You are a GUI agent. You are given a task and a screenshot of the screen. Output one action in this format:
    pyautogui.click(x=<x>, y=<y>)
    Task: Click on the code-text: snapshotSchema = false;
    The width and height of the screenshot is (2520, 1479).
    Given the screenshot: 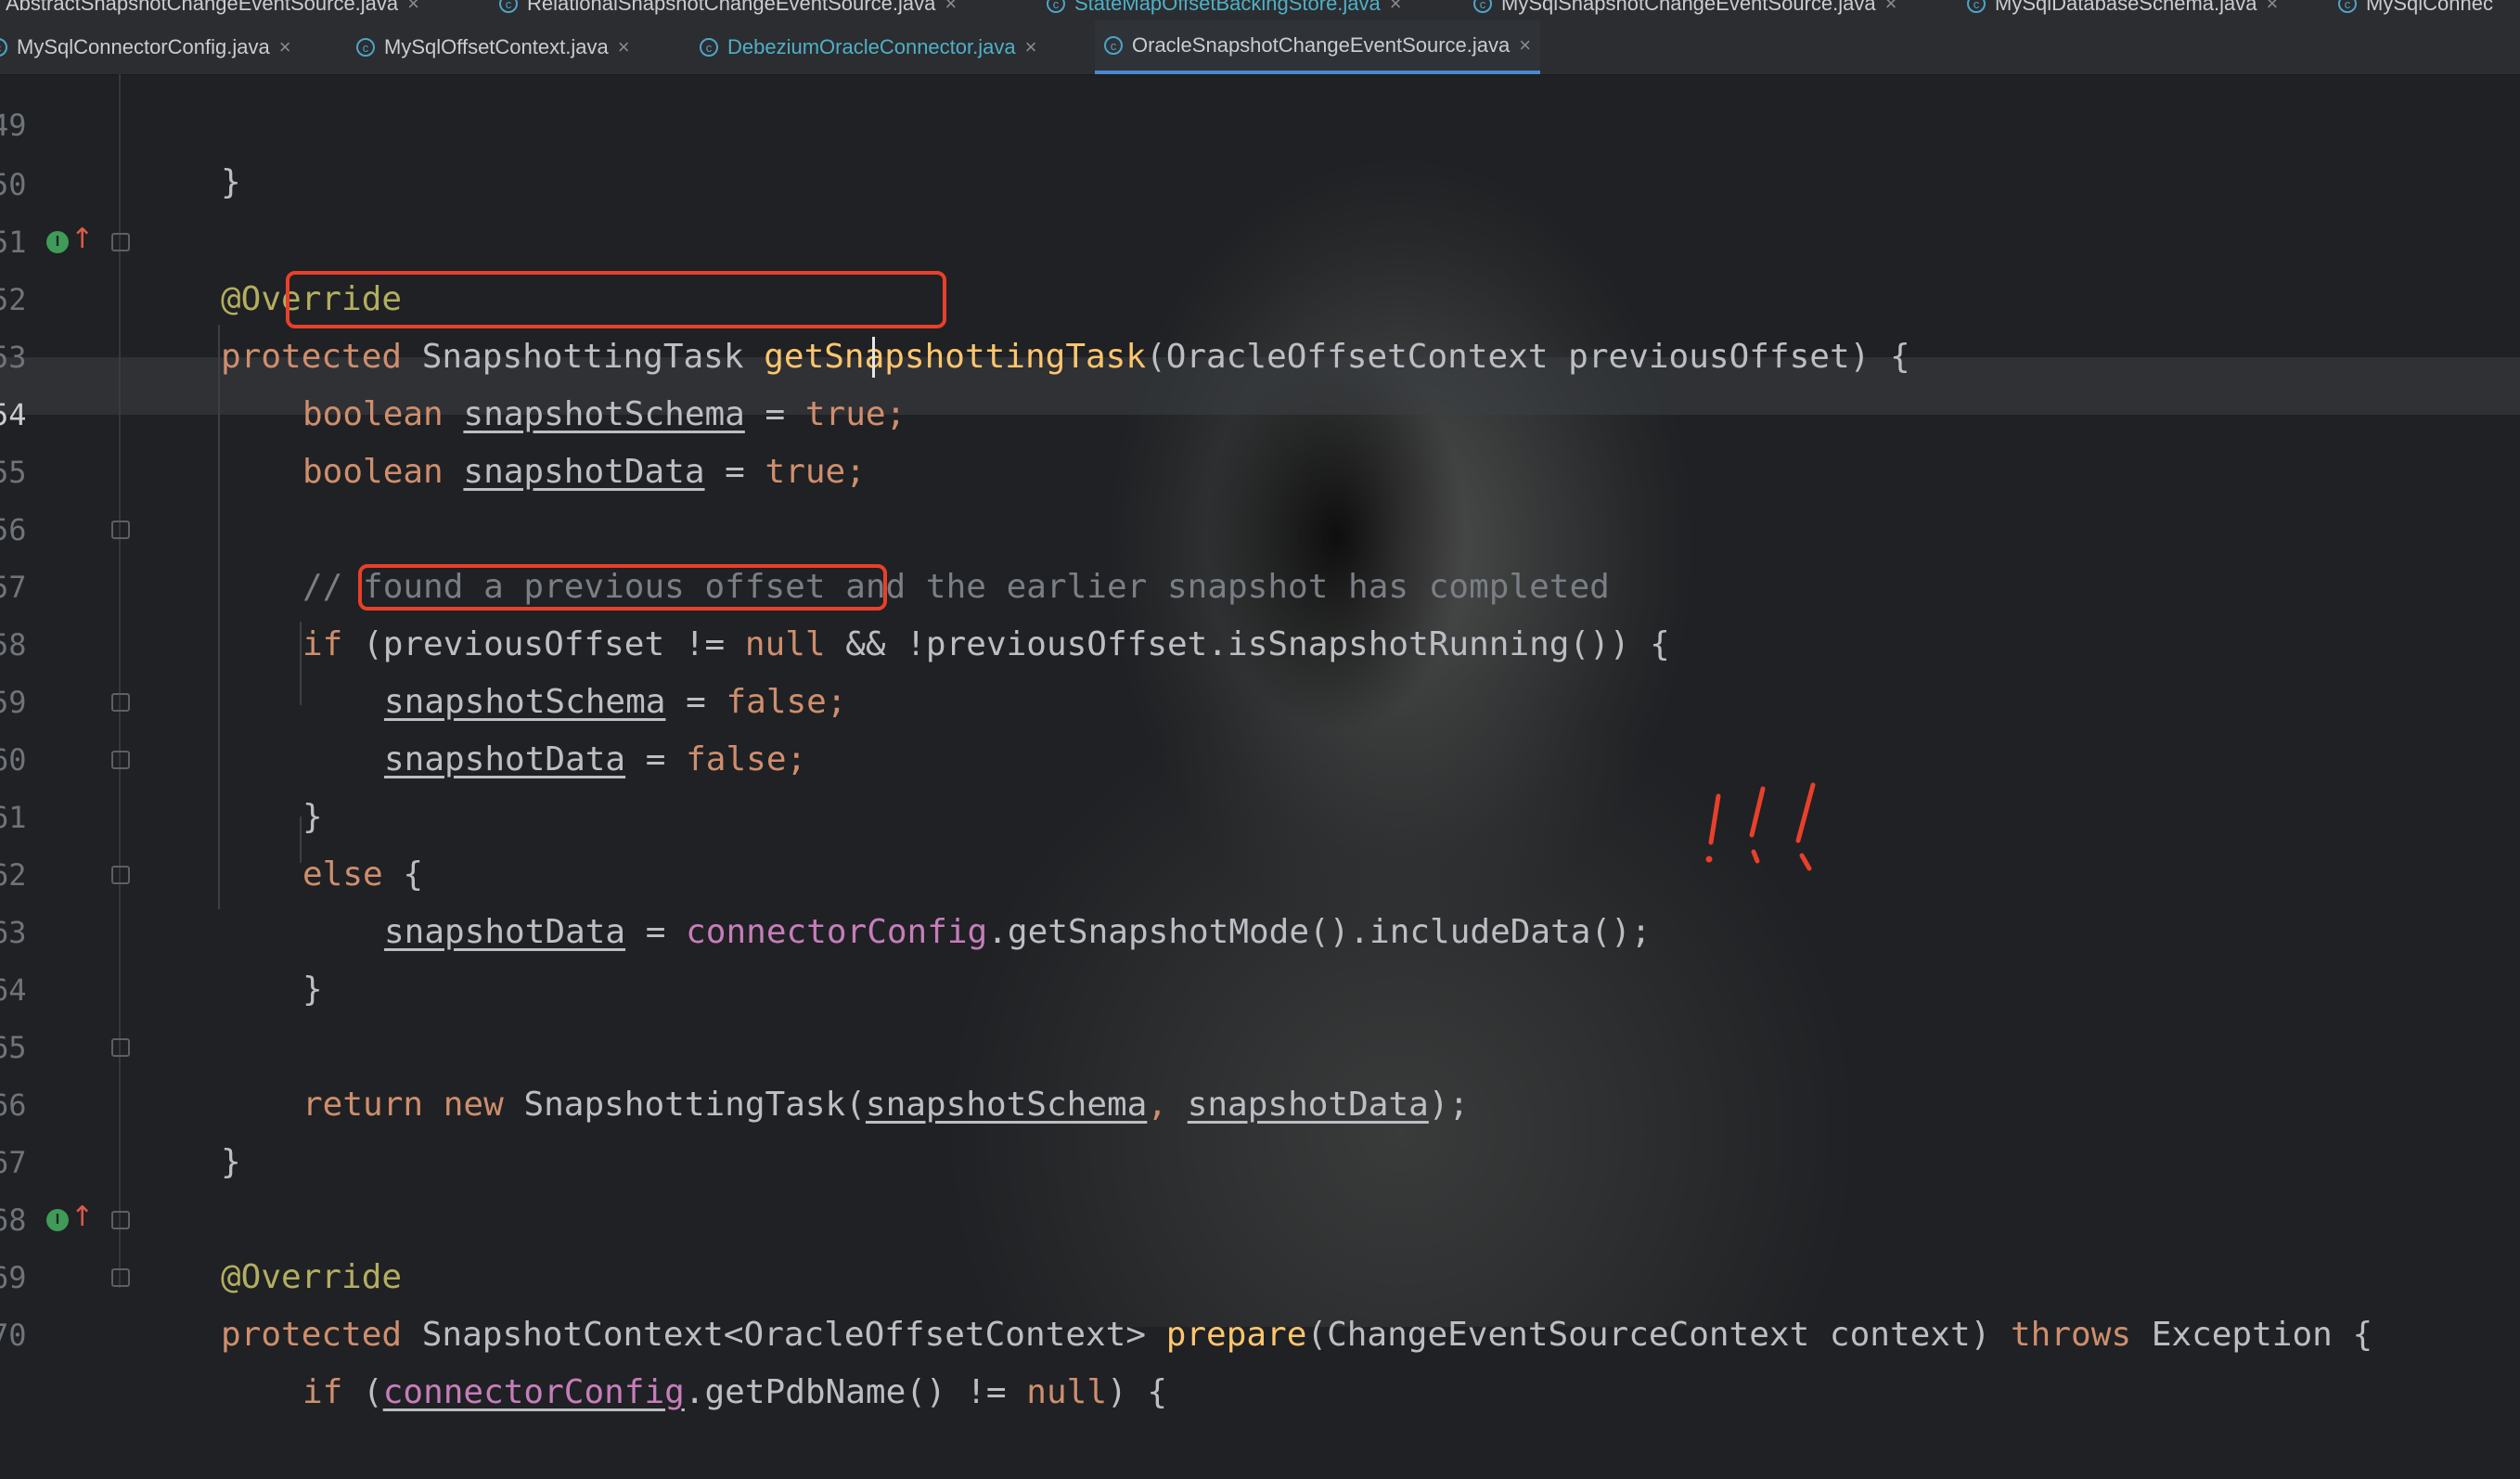 What is the action you would take?
    pyautogui.click(x=615, y=702)
    